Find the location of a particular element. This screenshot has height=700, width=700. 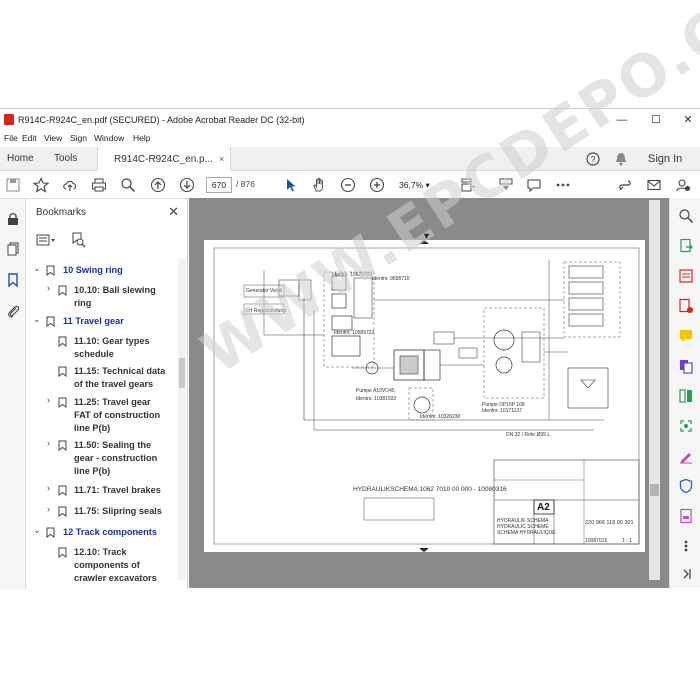

page-display-icon is located at coordinates (468, 185).